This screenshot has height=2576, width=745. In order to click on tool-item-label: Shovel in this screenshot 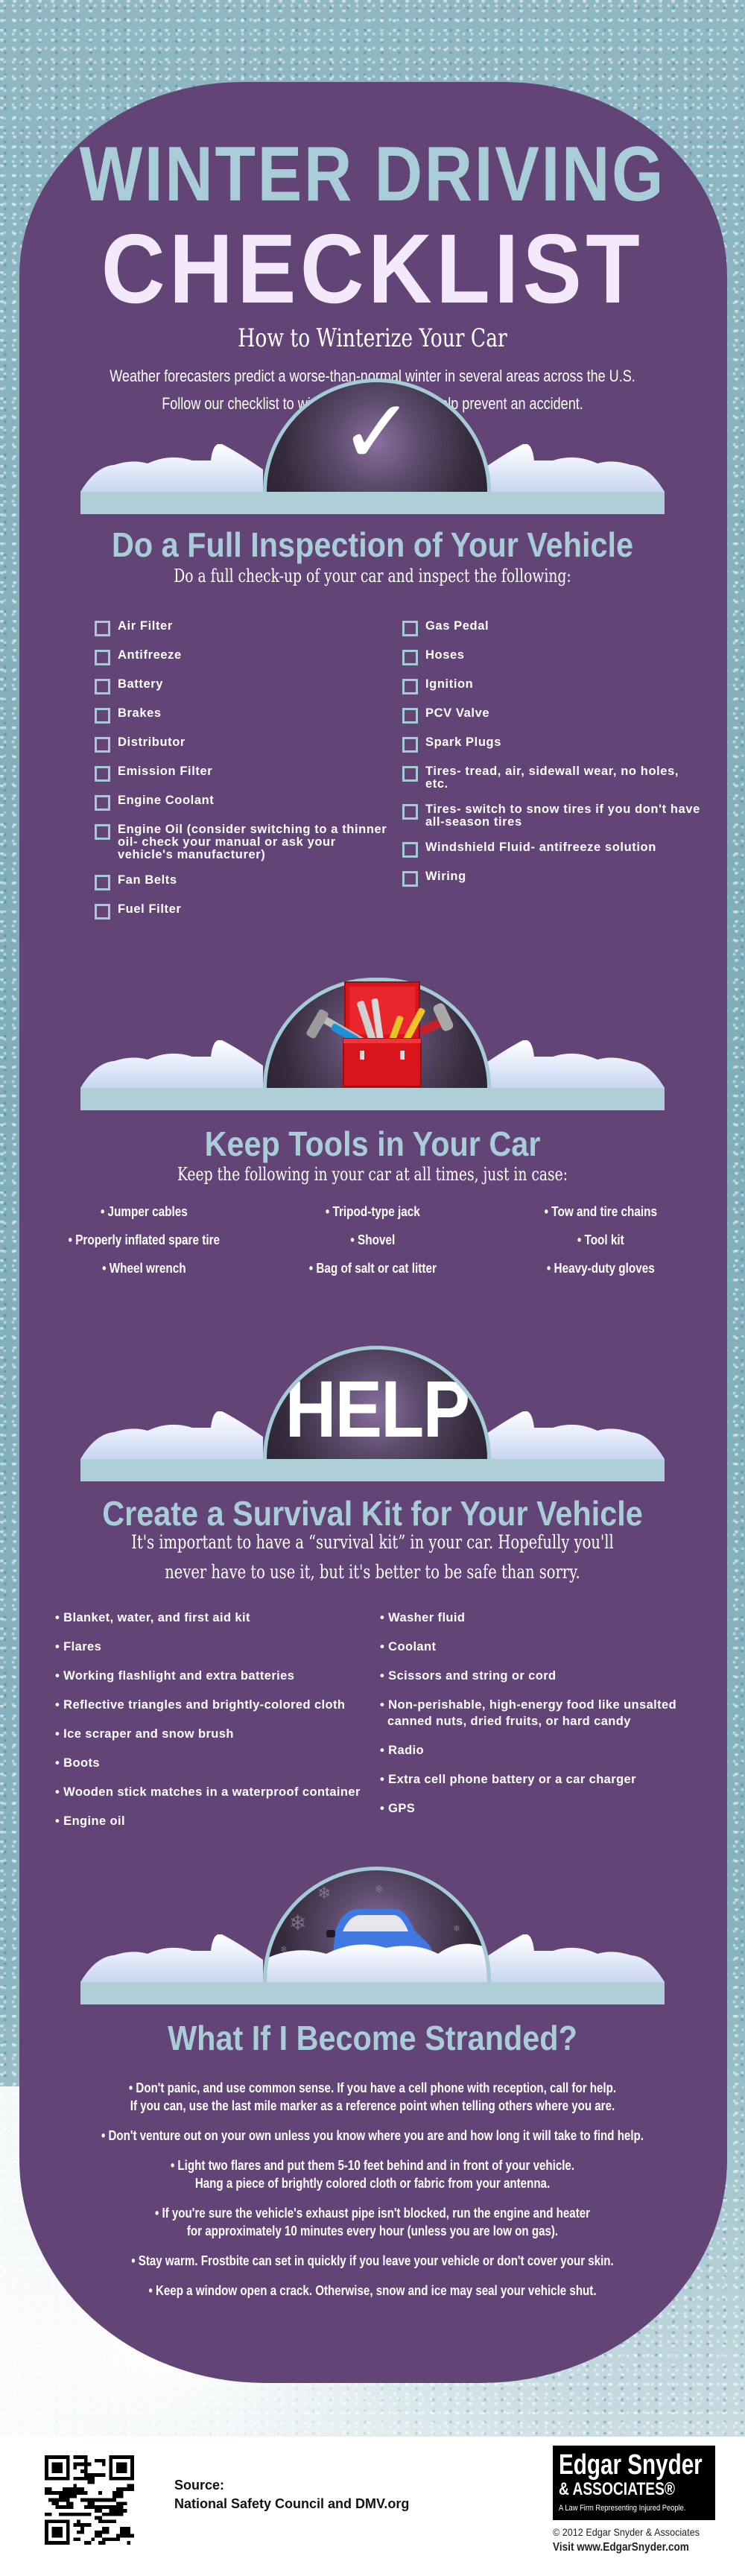, I will do `click(376, 1239)`.